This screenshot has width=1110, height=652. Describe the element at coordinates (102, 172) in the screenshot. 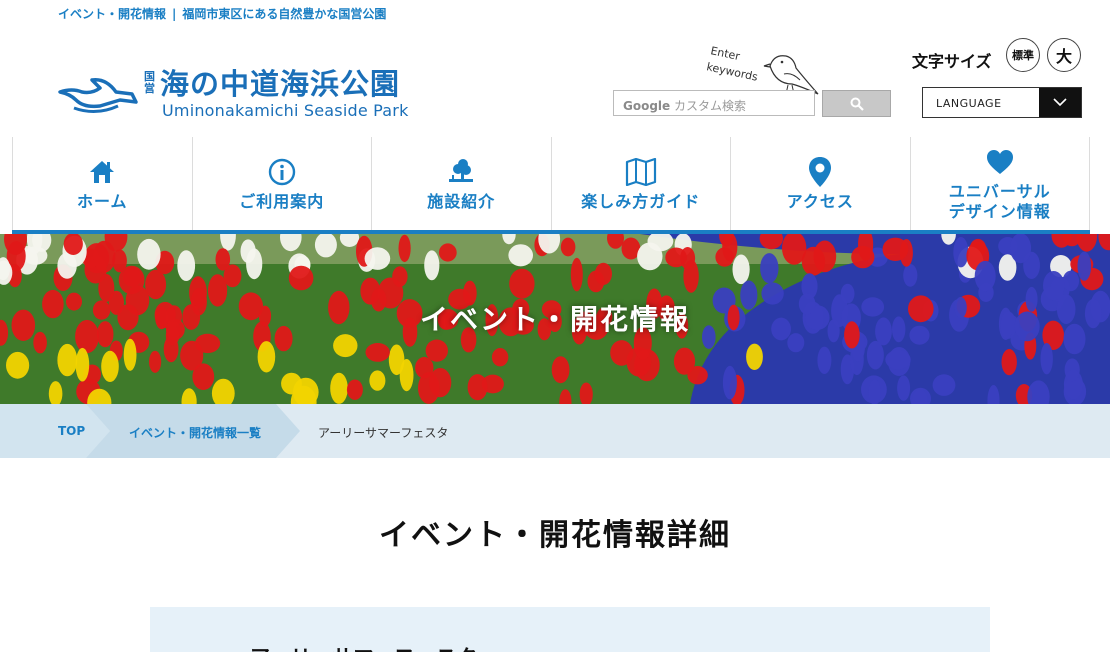

I see `home-icon` at that location.